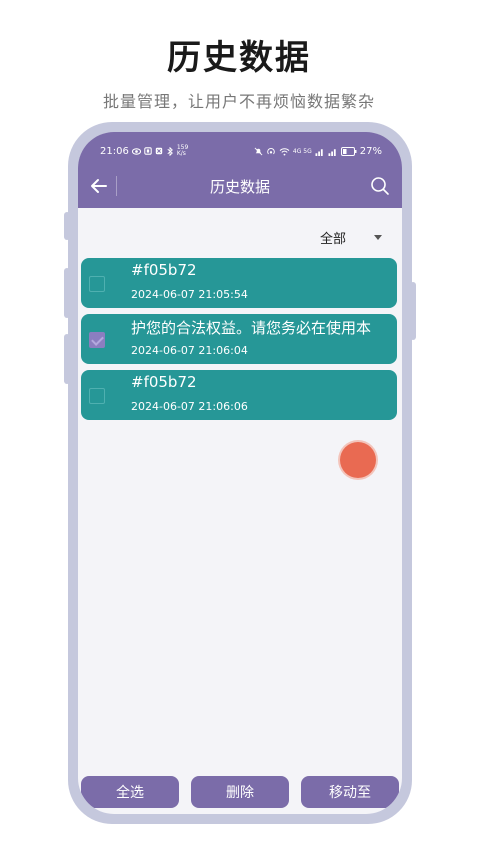  Describe the element at coordinates (302, 151) in the screenshot. I see `network-type: 4G 5G` at that location.